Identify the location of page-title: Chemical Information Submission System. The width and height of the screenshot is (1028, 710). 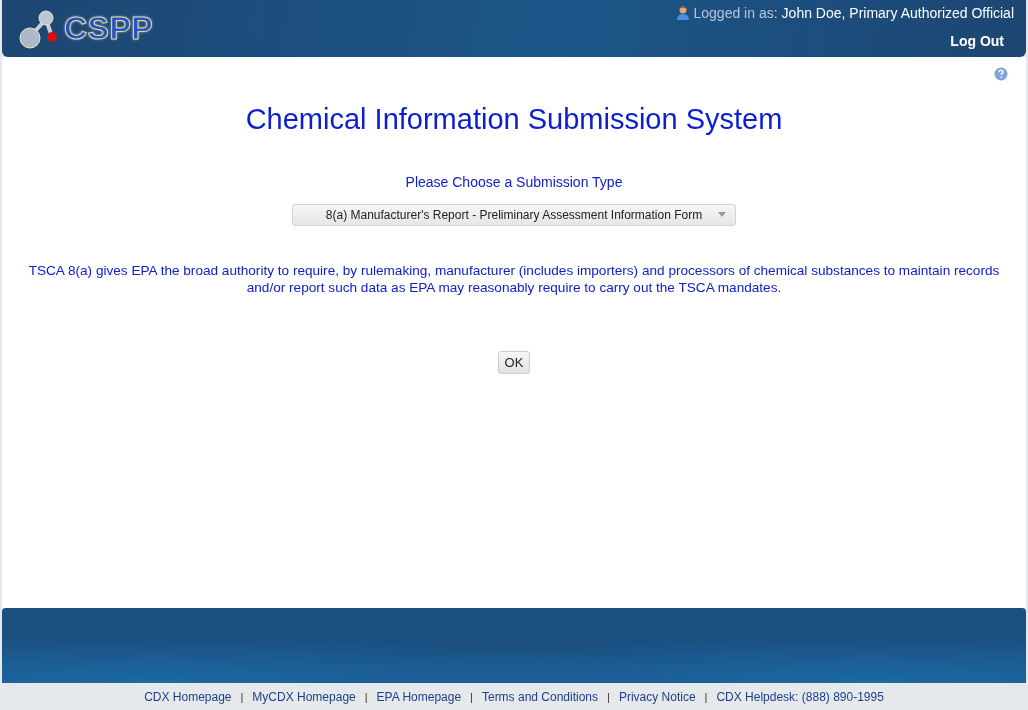
(514, 119).